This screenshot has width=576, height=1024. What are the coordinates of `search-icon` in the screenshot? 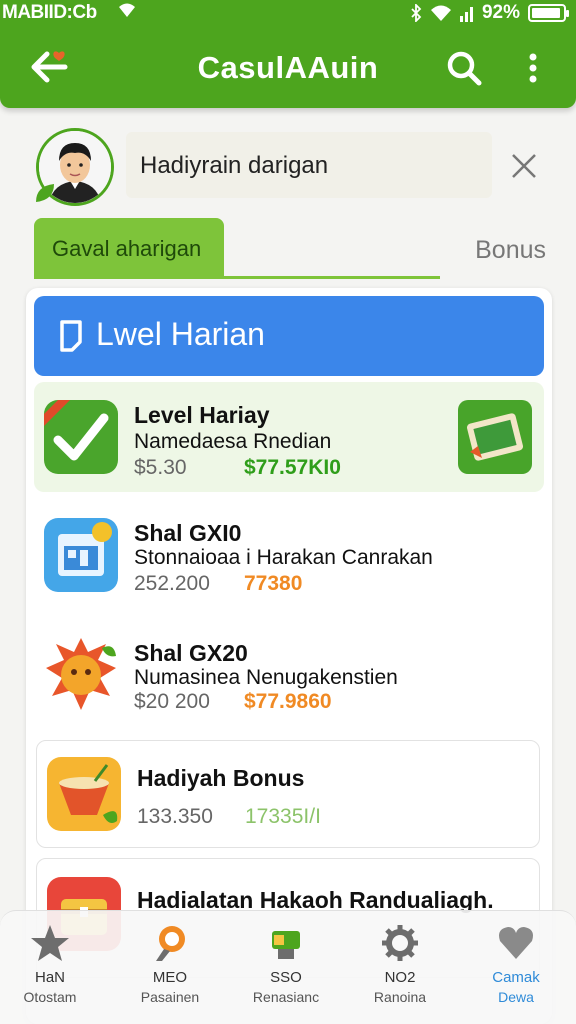 It's located at (464, 68).